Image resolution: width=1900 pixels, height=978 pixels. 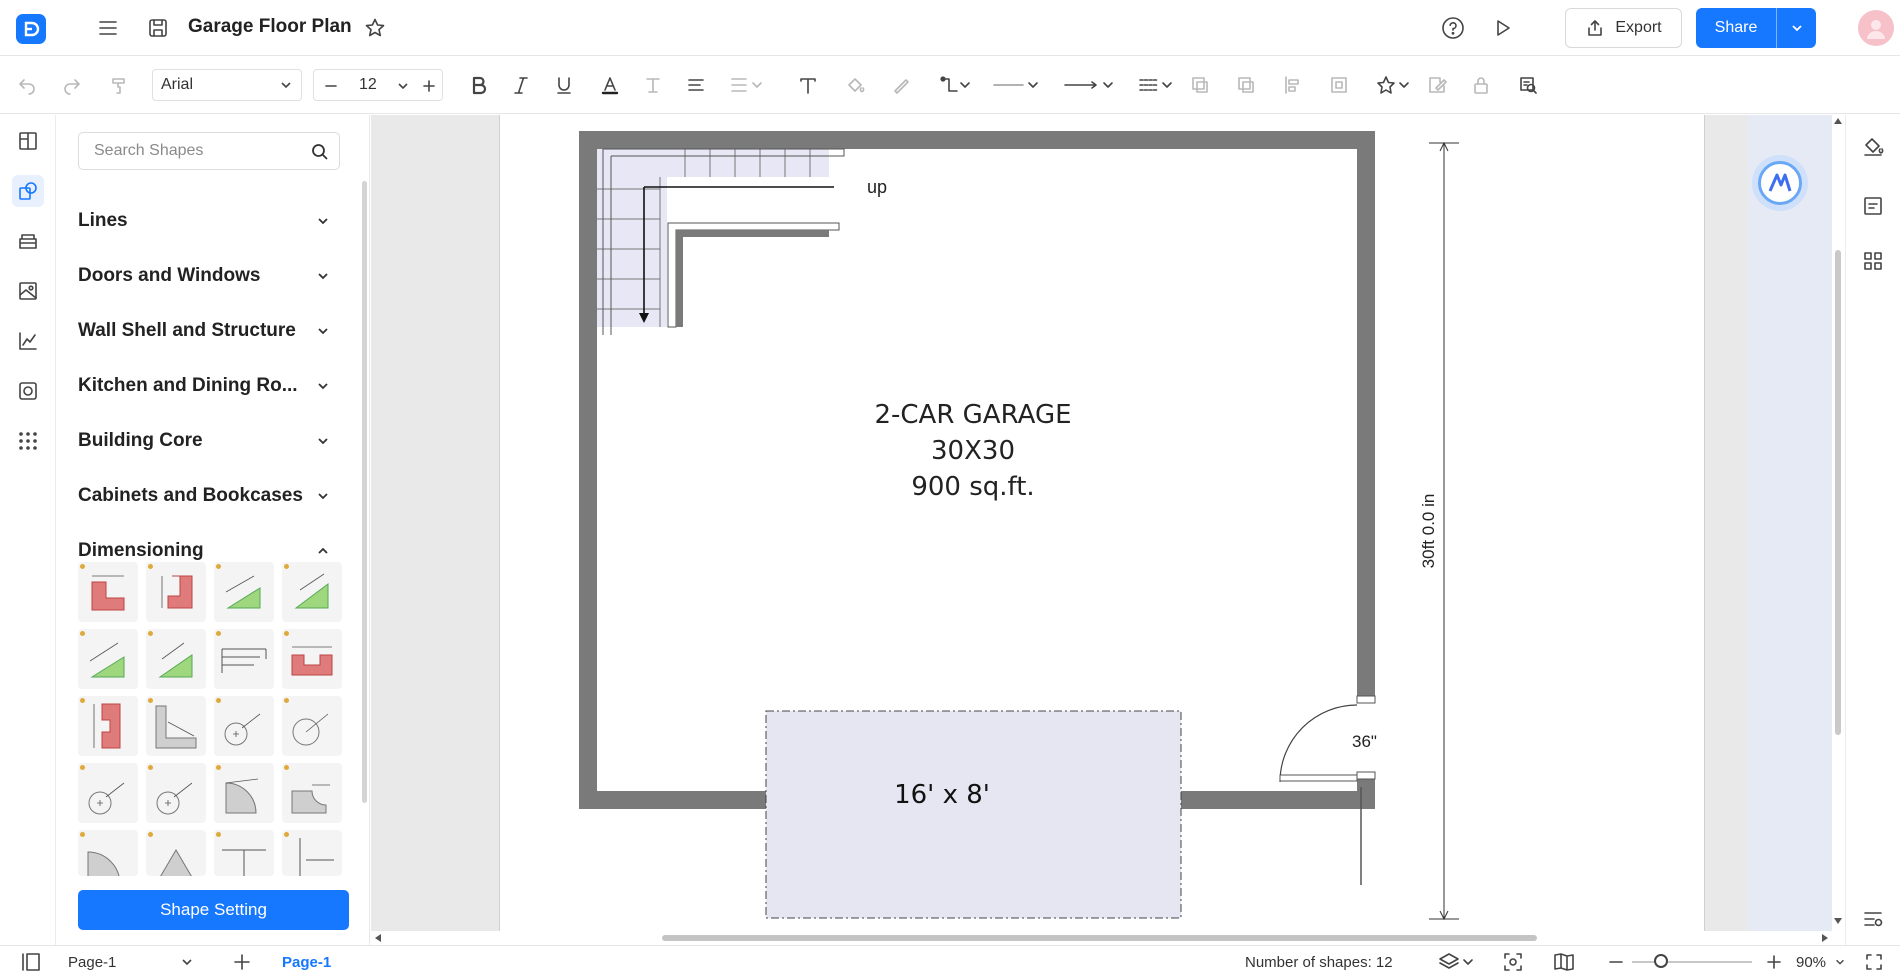 I want to click on zoom-slider-handle, so click(x=1661, y=961).